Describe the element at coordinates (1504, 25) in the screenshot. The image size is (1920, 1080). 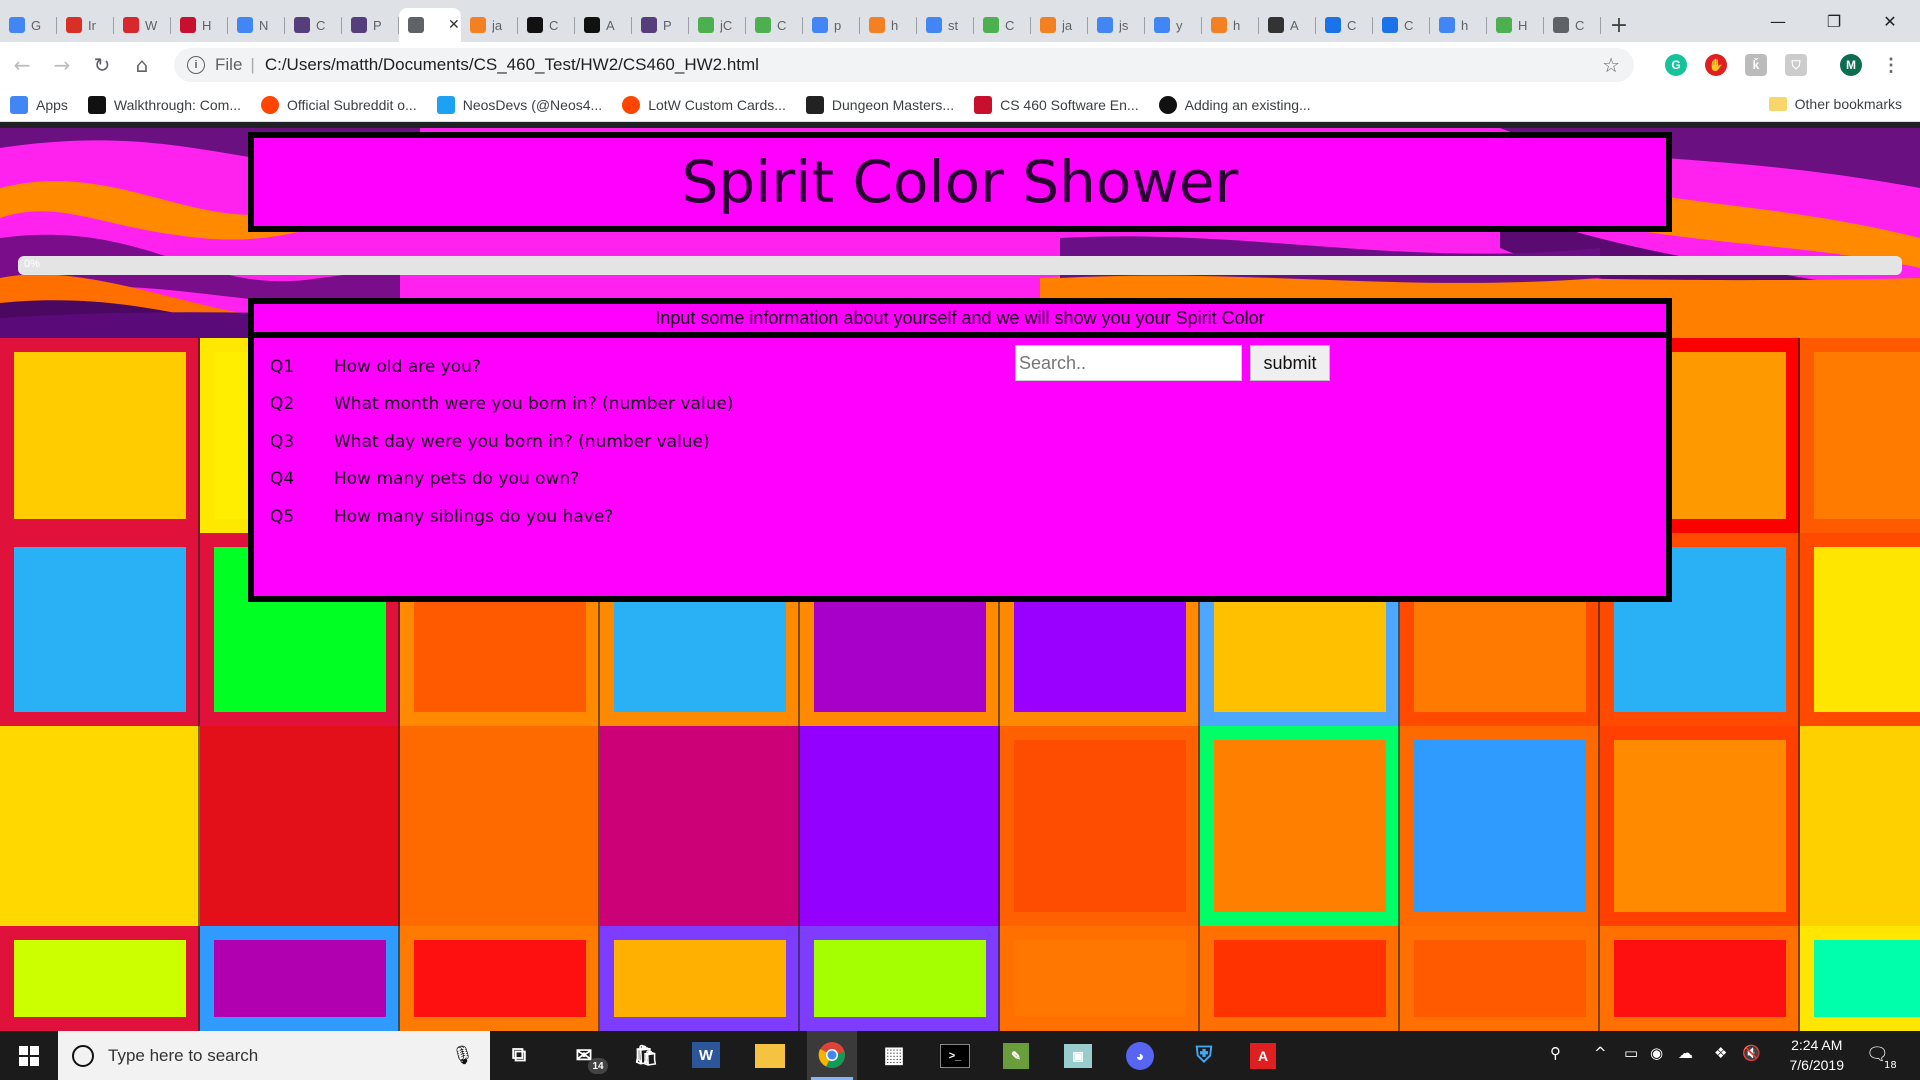
I see `w3schools-icon` at that location.